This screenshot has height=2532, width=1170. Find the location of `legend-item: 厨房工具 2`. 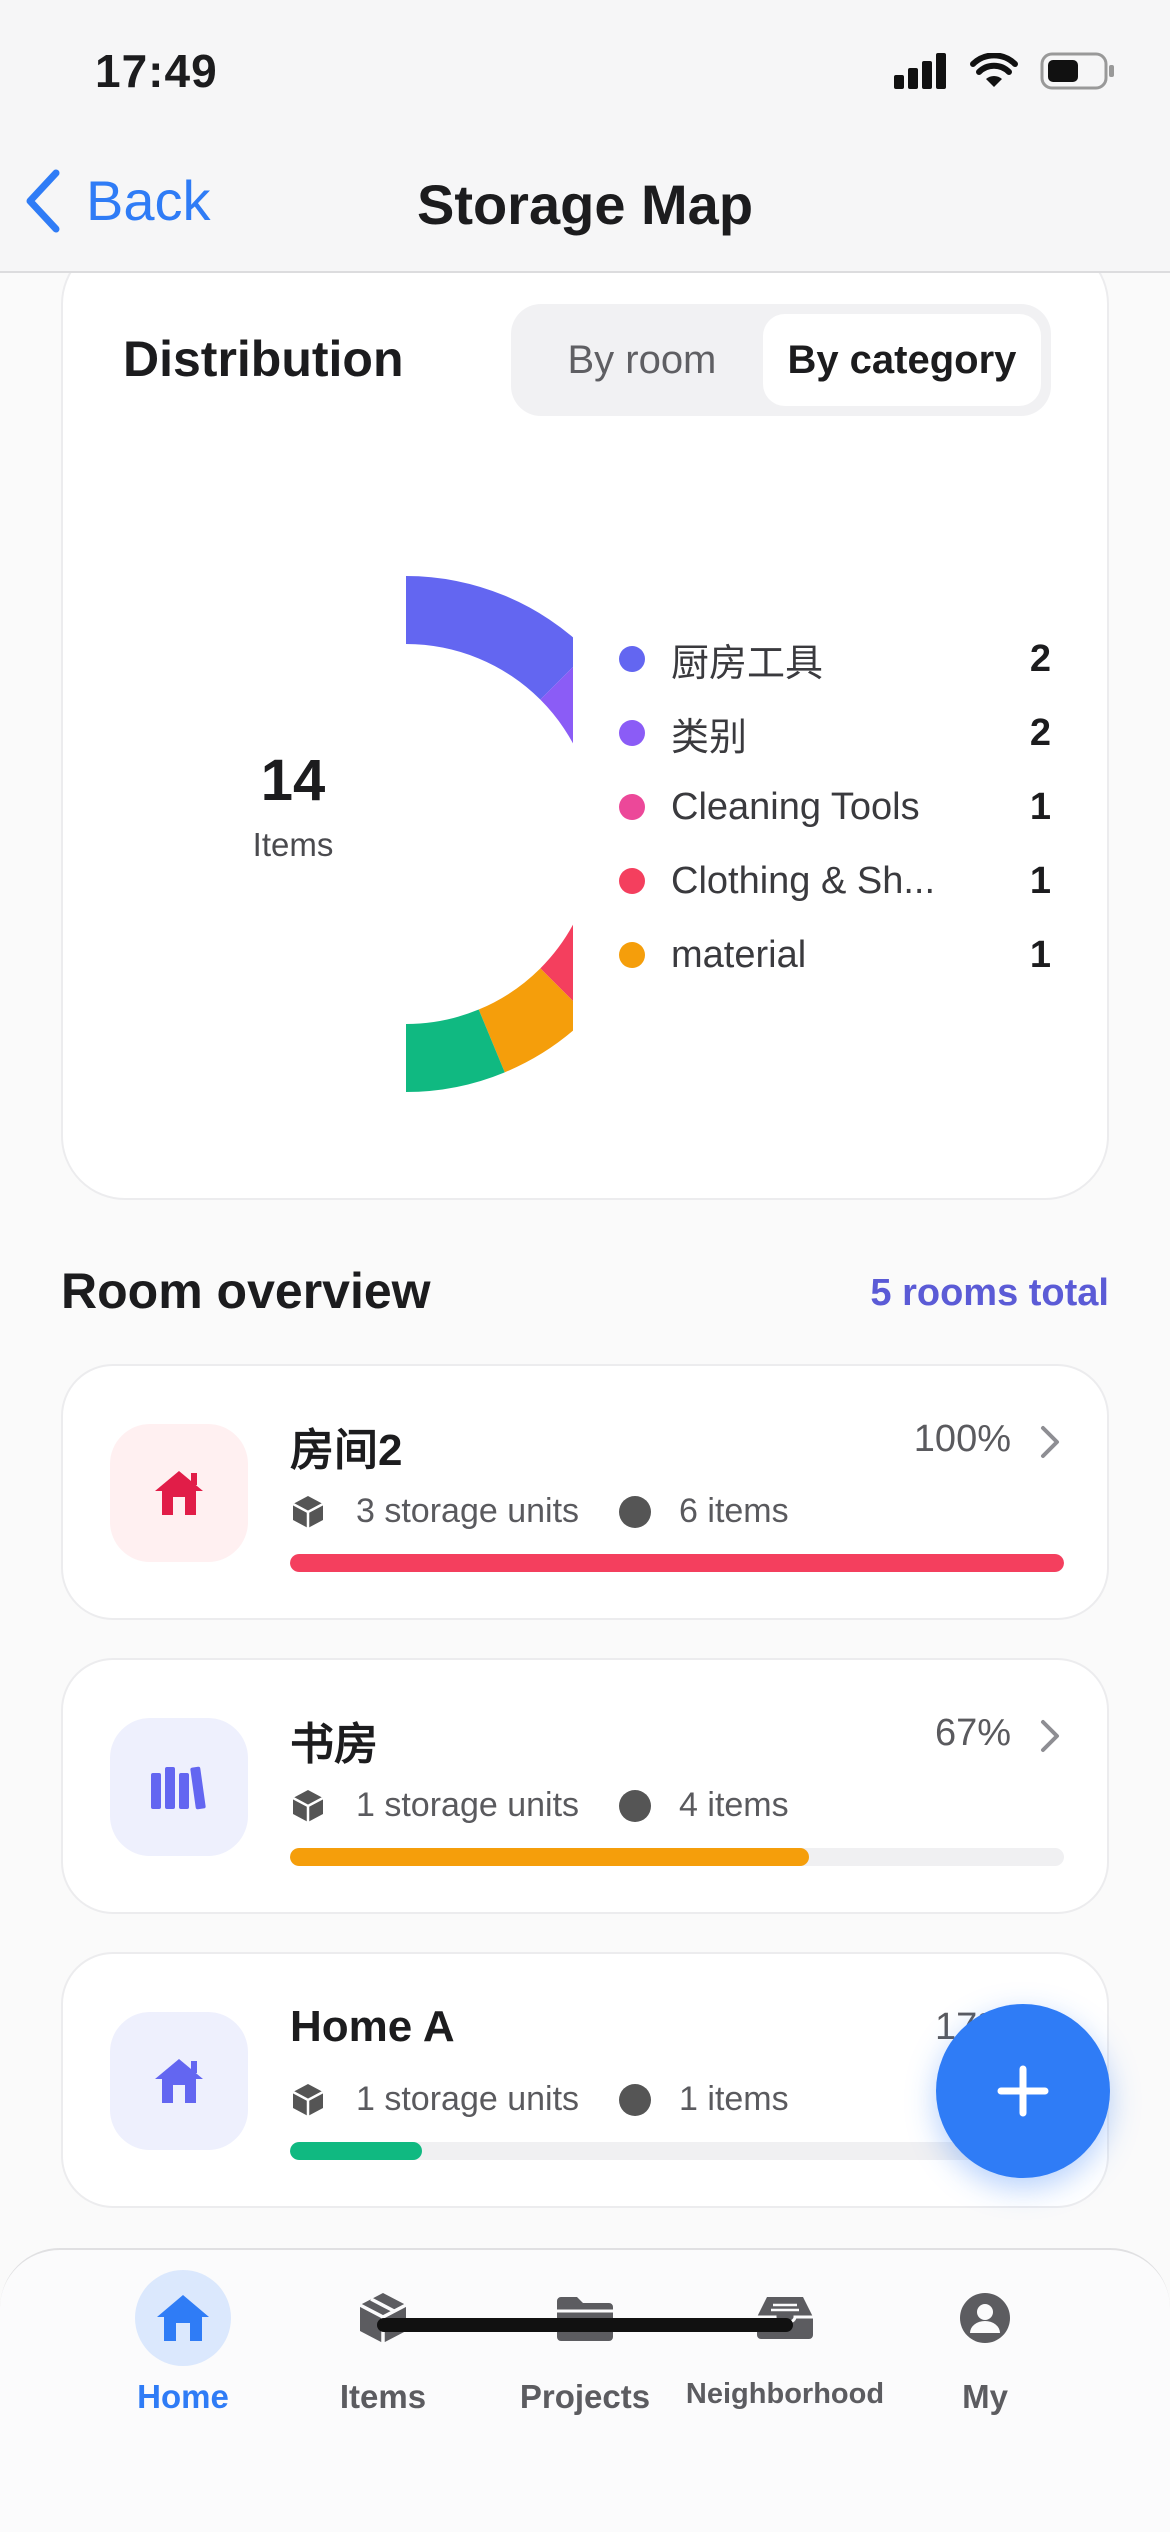

legend-item: 厨房工具 2 is located at coordinates (835, 659).